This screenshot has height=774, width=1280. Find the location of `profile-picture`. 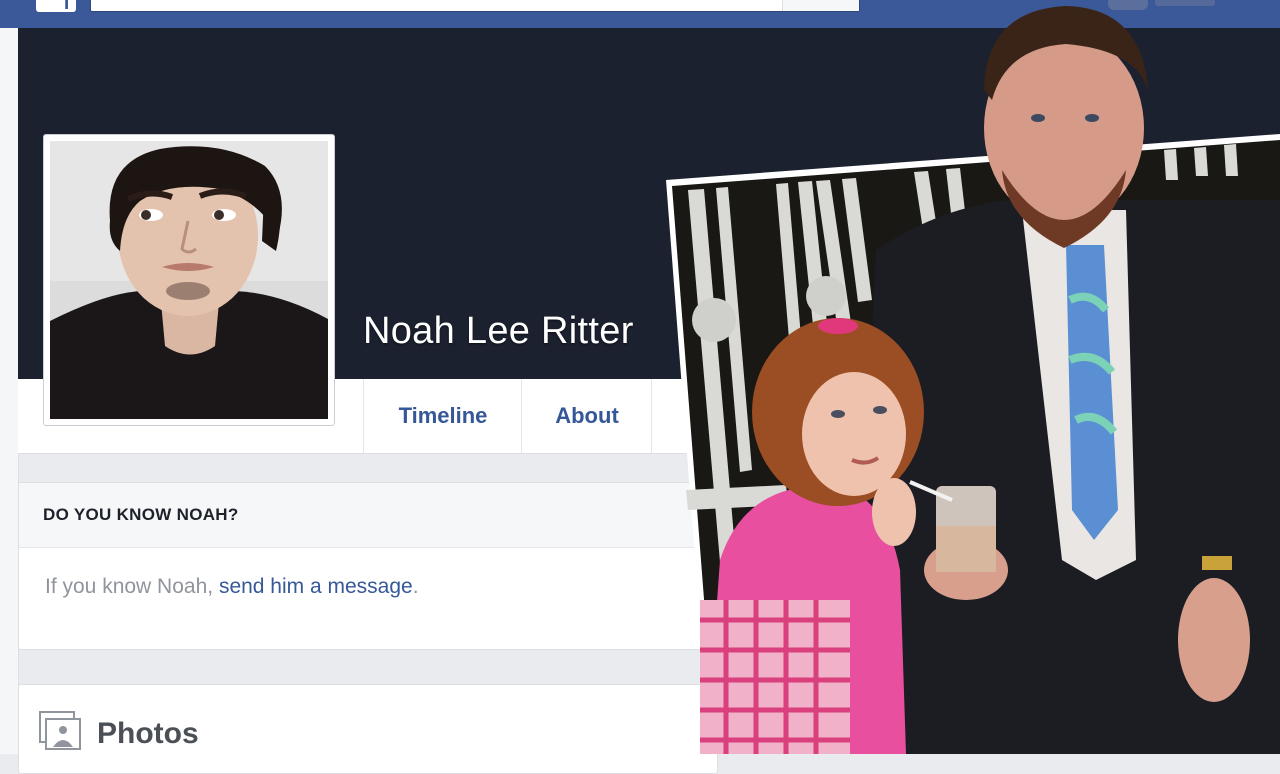

profile-picture is located at coordinates (189, 280).